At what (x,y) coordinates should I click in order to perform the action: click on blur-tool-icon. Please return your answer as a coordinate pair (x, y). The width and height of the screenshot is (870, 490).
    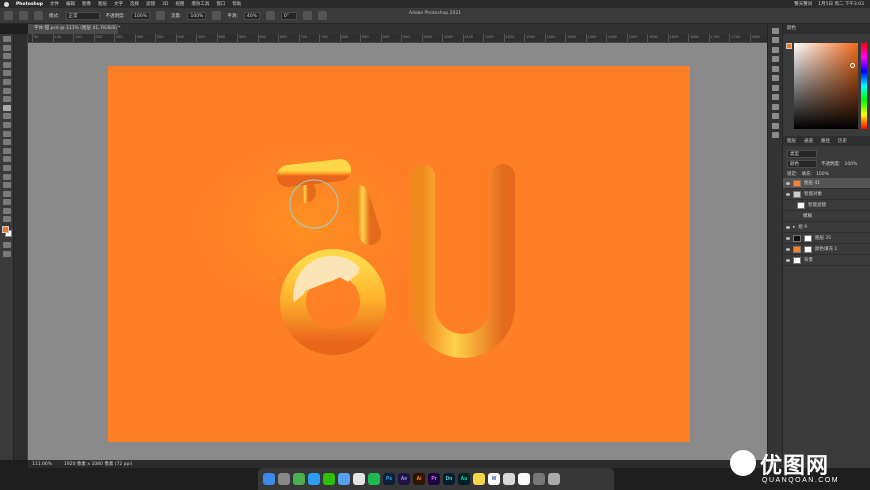
    Looking at the image, I should click on (6, 150).